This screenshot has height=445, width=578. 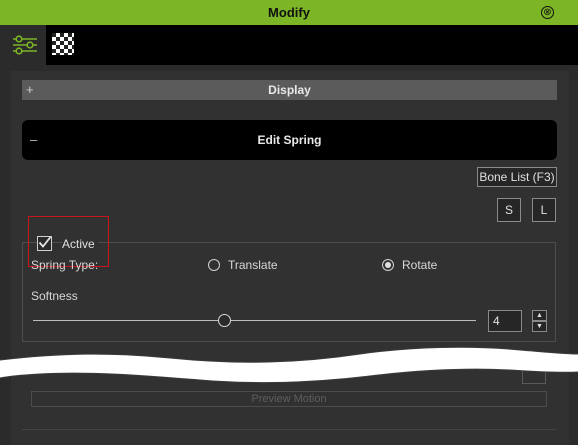 I want to click on divider, so click(x=289, y=429).